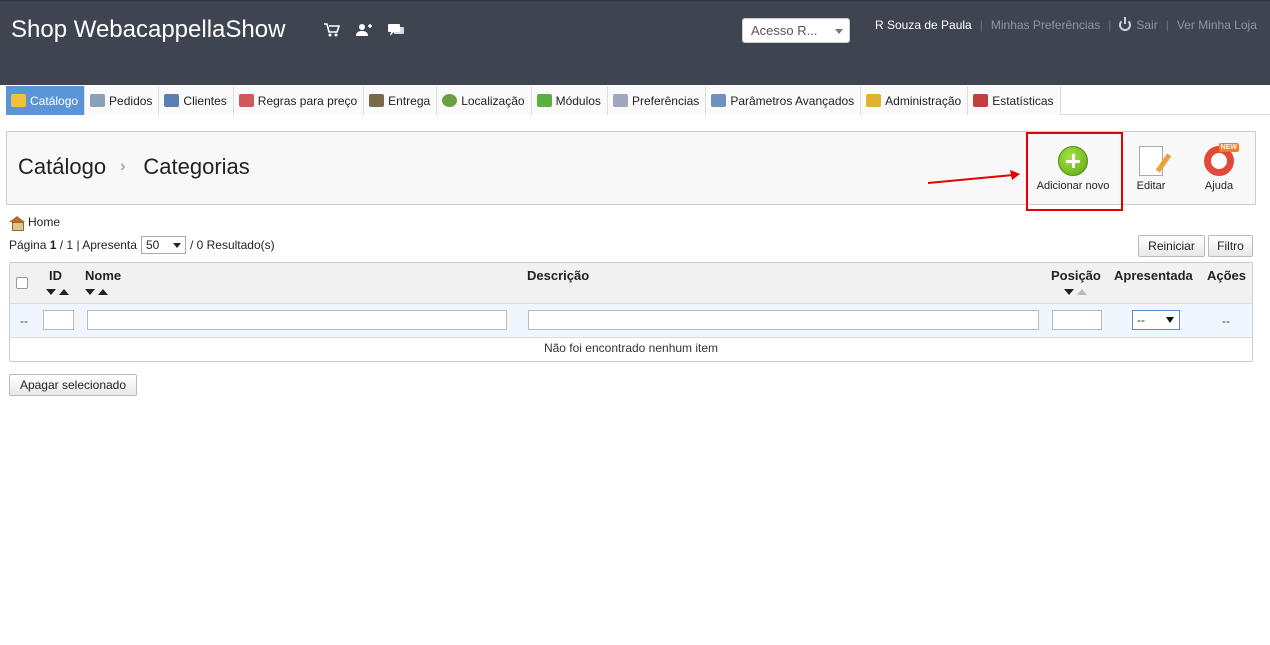 This screenshot has width=1270, height=645. Describe the element at coordinates (73, 385) in the screenshot. I see `delete-selected-button: Apagar selecionado` at that location.